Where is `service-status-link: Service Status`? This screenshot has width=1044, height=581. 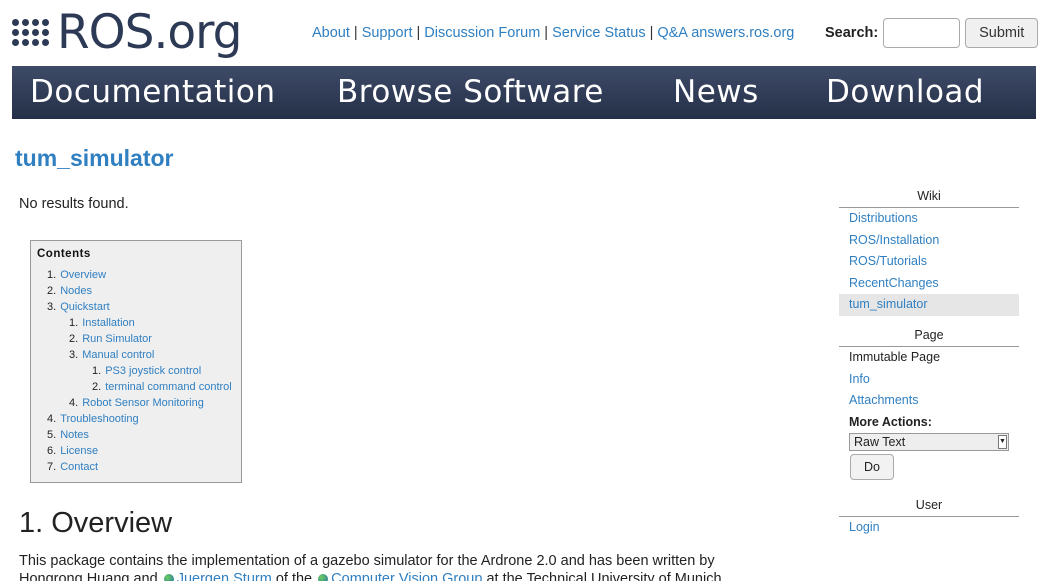 service-status-link: Service Status is located at coordinates (599, 33).